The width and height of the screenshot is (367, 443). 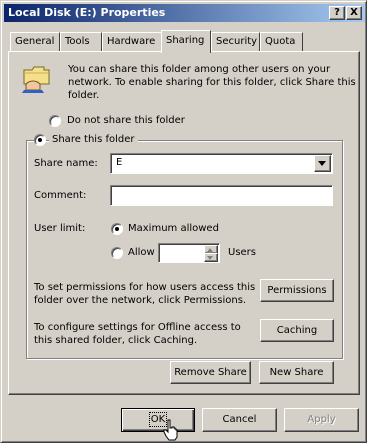 I want to click on tab-label: Hardware, so click(x=131, y=41).